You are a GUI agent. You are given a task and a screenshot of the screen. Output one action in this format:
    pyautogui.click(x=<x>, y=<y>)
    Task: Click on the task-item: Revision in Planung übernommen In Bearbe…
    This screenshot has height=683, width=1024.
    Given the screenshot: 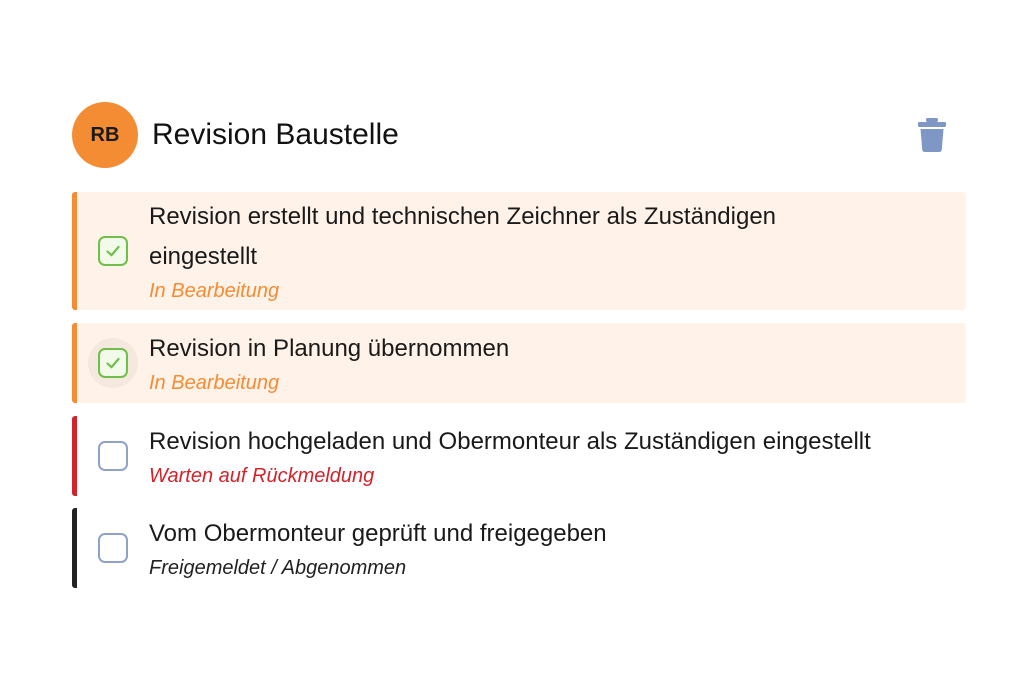 What is the action you would take?
    pyautogui.click(x=519, y=363)
    